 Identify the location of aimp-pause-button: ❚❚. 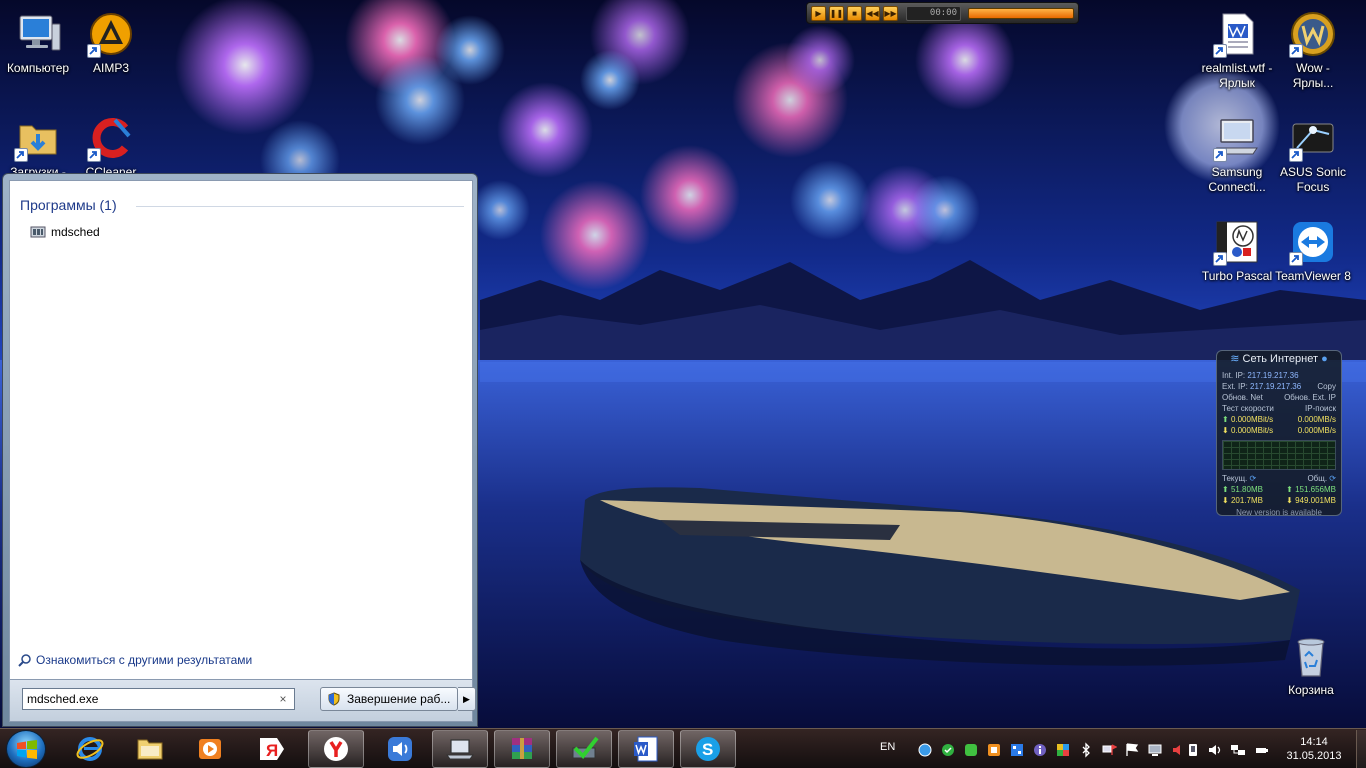
(836, 13).